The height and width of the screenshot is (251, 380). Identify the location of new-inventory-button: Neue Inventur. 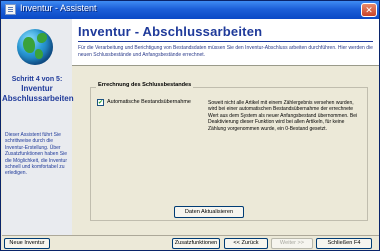
(27, 243).